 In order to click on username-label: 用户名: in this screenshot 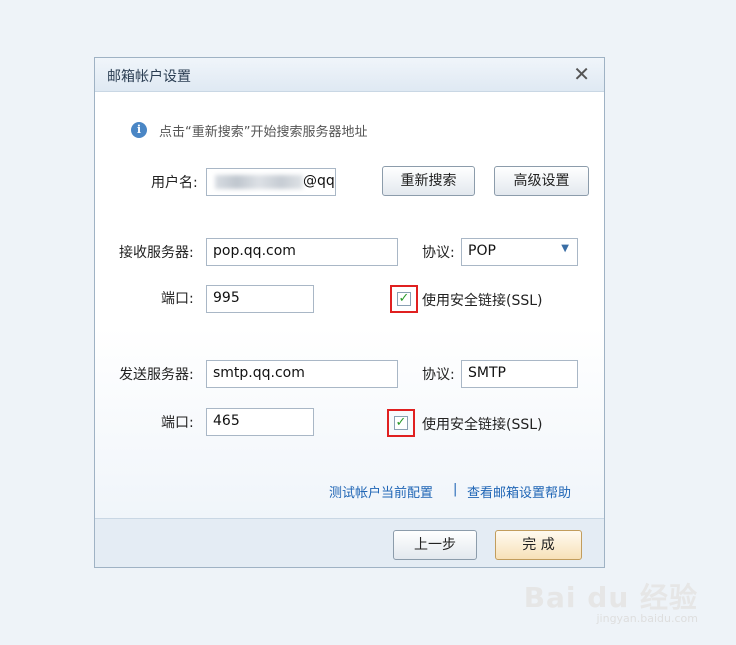, I will do `click(174, 183)`.